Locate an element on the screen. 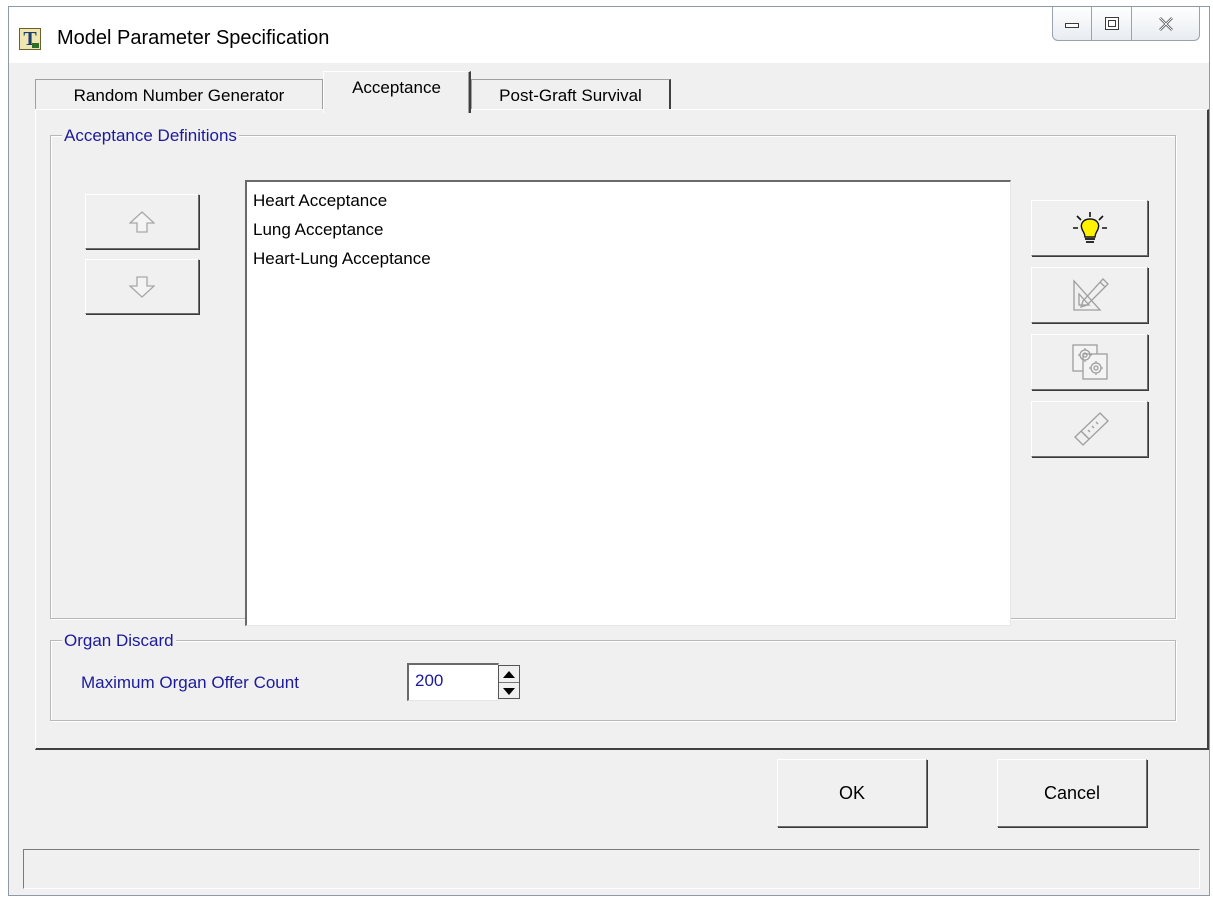 The height and width of the screenshot is (901, 1213). cancel-button: Cancel is located at coordinates (1072, 793).